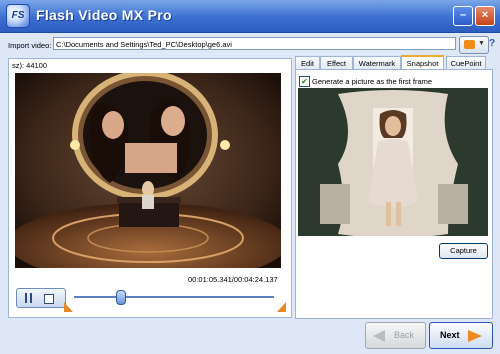 Image resolution: width=500 pixels, height=354 pixels. Describe the element at coordinates (494, 44) in the screenshot. I see `help-icon: ?` at that location.